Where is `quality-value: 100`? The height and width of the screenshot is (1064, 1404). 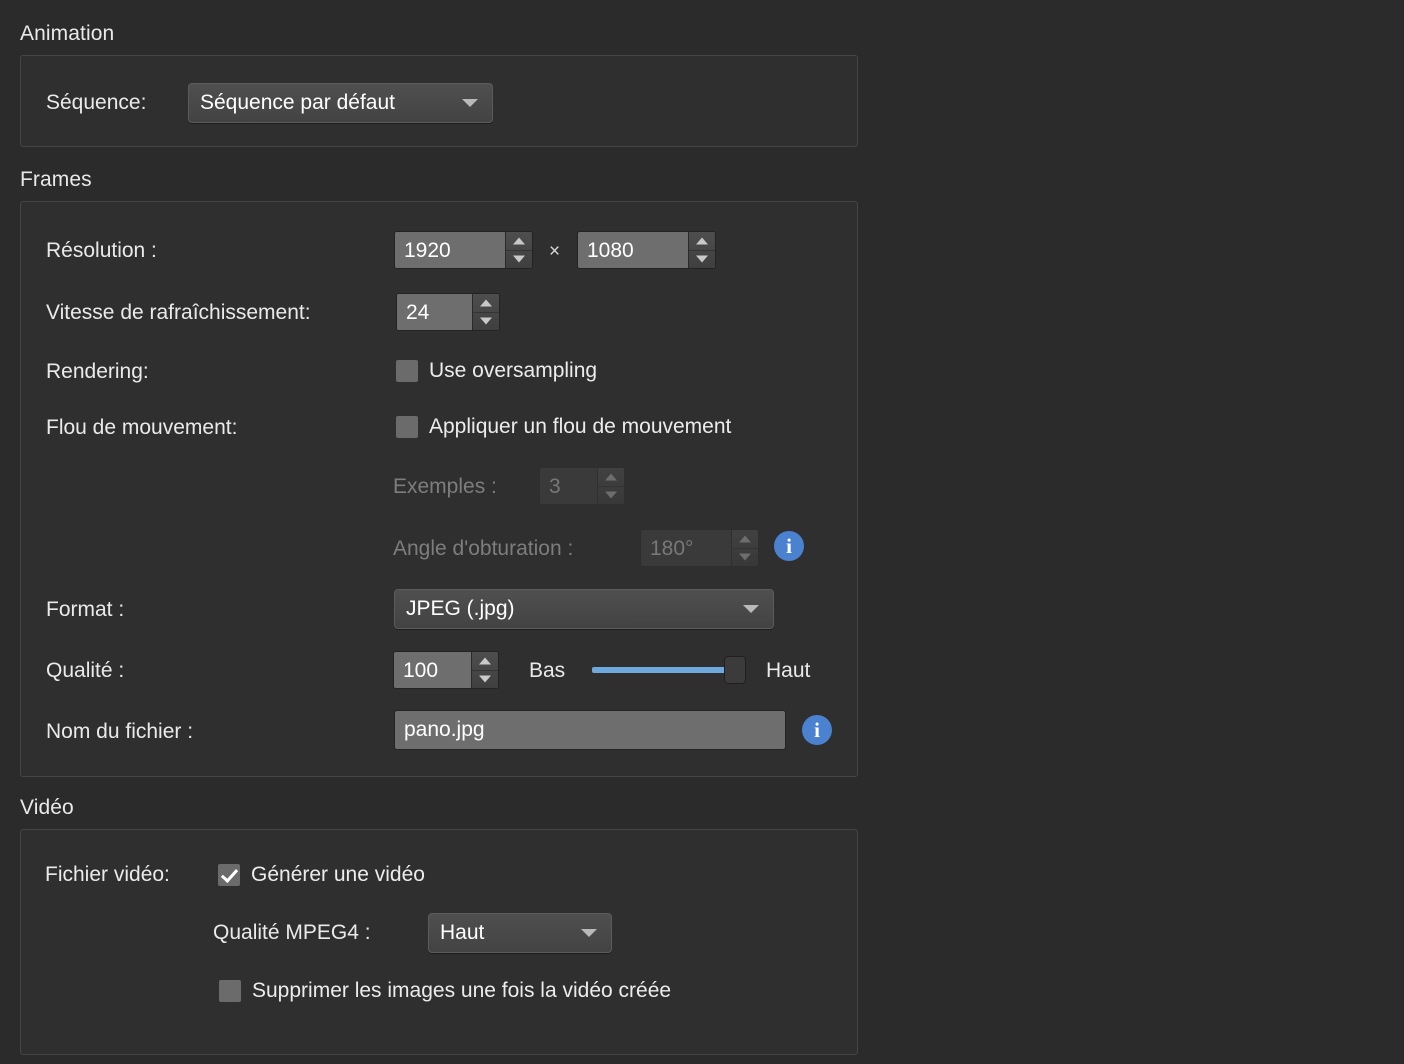
quality-value: 100 is located at coordinates (432, 670).